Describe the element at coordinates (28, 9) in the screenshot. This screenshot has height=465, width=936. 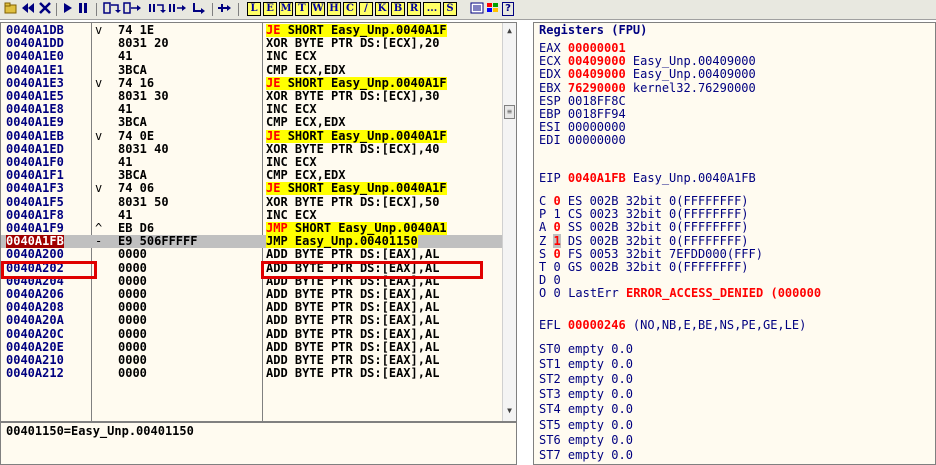
I see `rewind-icon` at that location.